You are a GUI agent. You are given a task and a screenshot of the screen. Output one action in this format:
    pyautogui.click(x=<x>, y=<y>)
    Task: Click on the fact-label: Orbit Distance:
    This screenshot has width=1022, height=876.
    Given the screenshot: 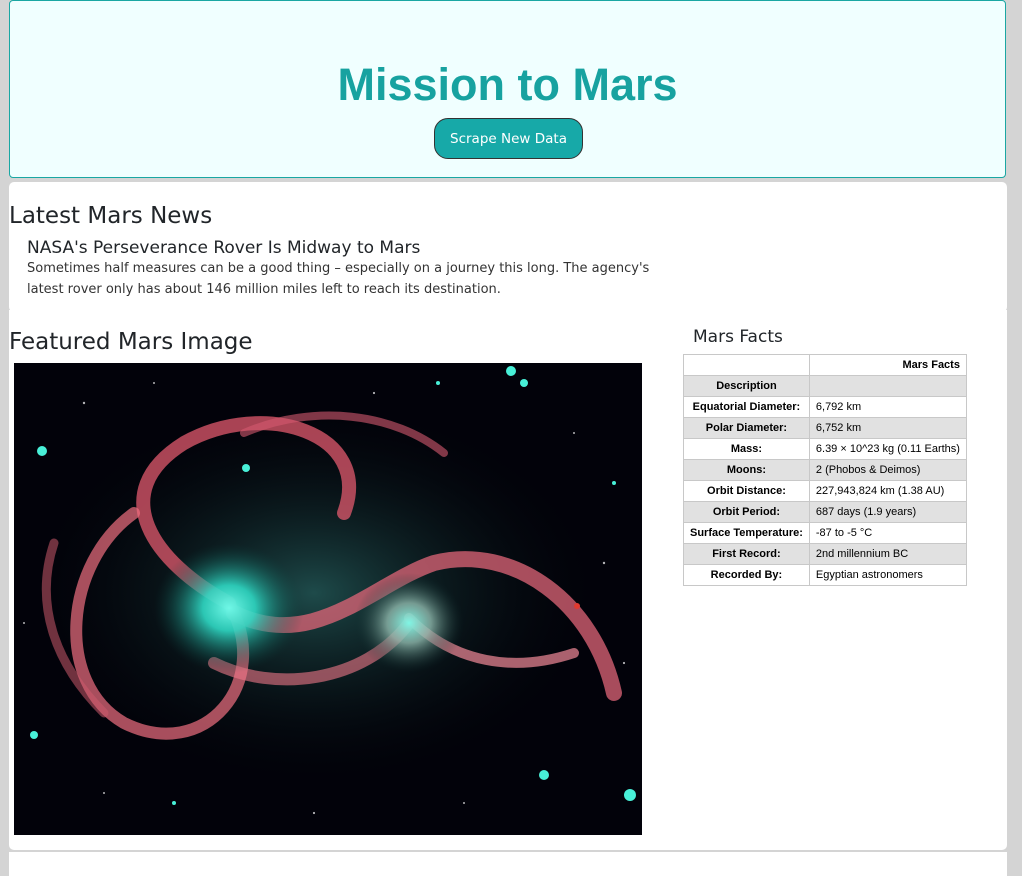 What is the action you would take?
    pyautogui.click(x=746, y=491)
    